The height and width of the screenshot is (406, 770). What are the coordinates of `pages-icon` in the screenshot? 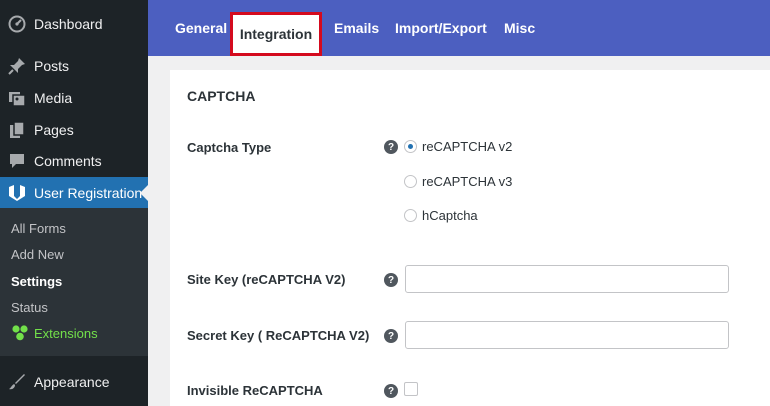 It's located at (17, 130).